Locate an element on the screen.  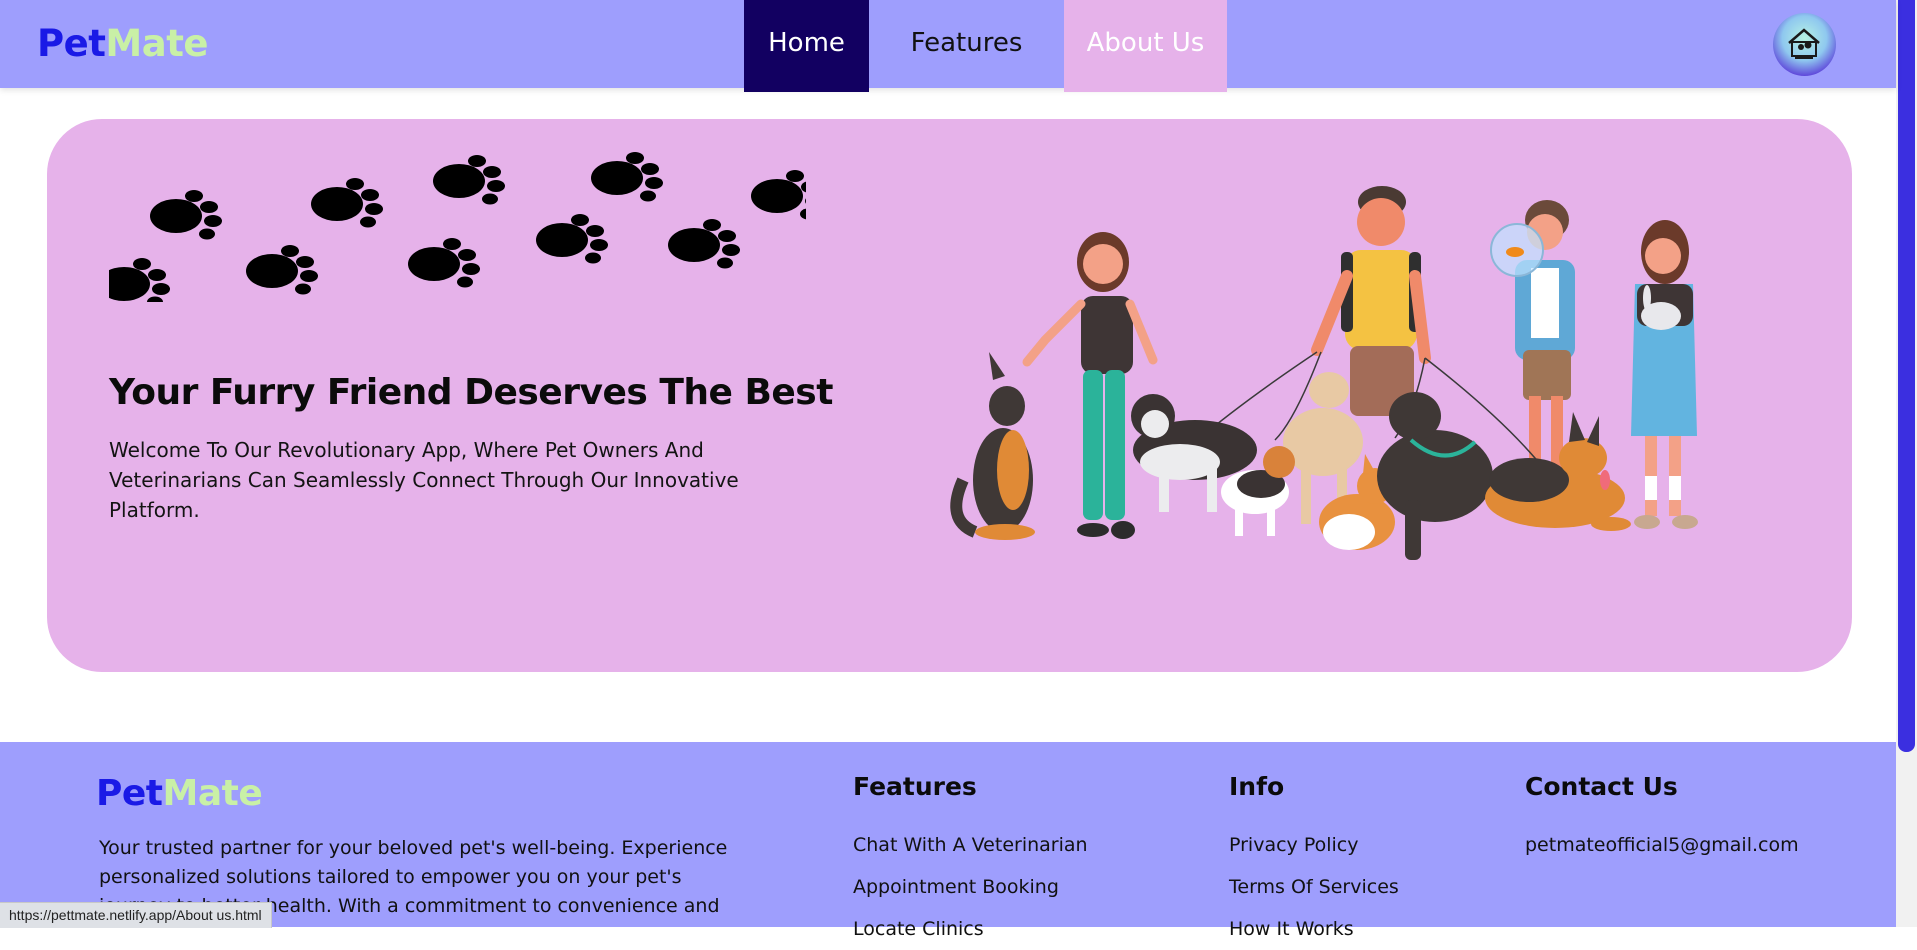
nav-home: Home is located at coordinates (806, 46).